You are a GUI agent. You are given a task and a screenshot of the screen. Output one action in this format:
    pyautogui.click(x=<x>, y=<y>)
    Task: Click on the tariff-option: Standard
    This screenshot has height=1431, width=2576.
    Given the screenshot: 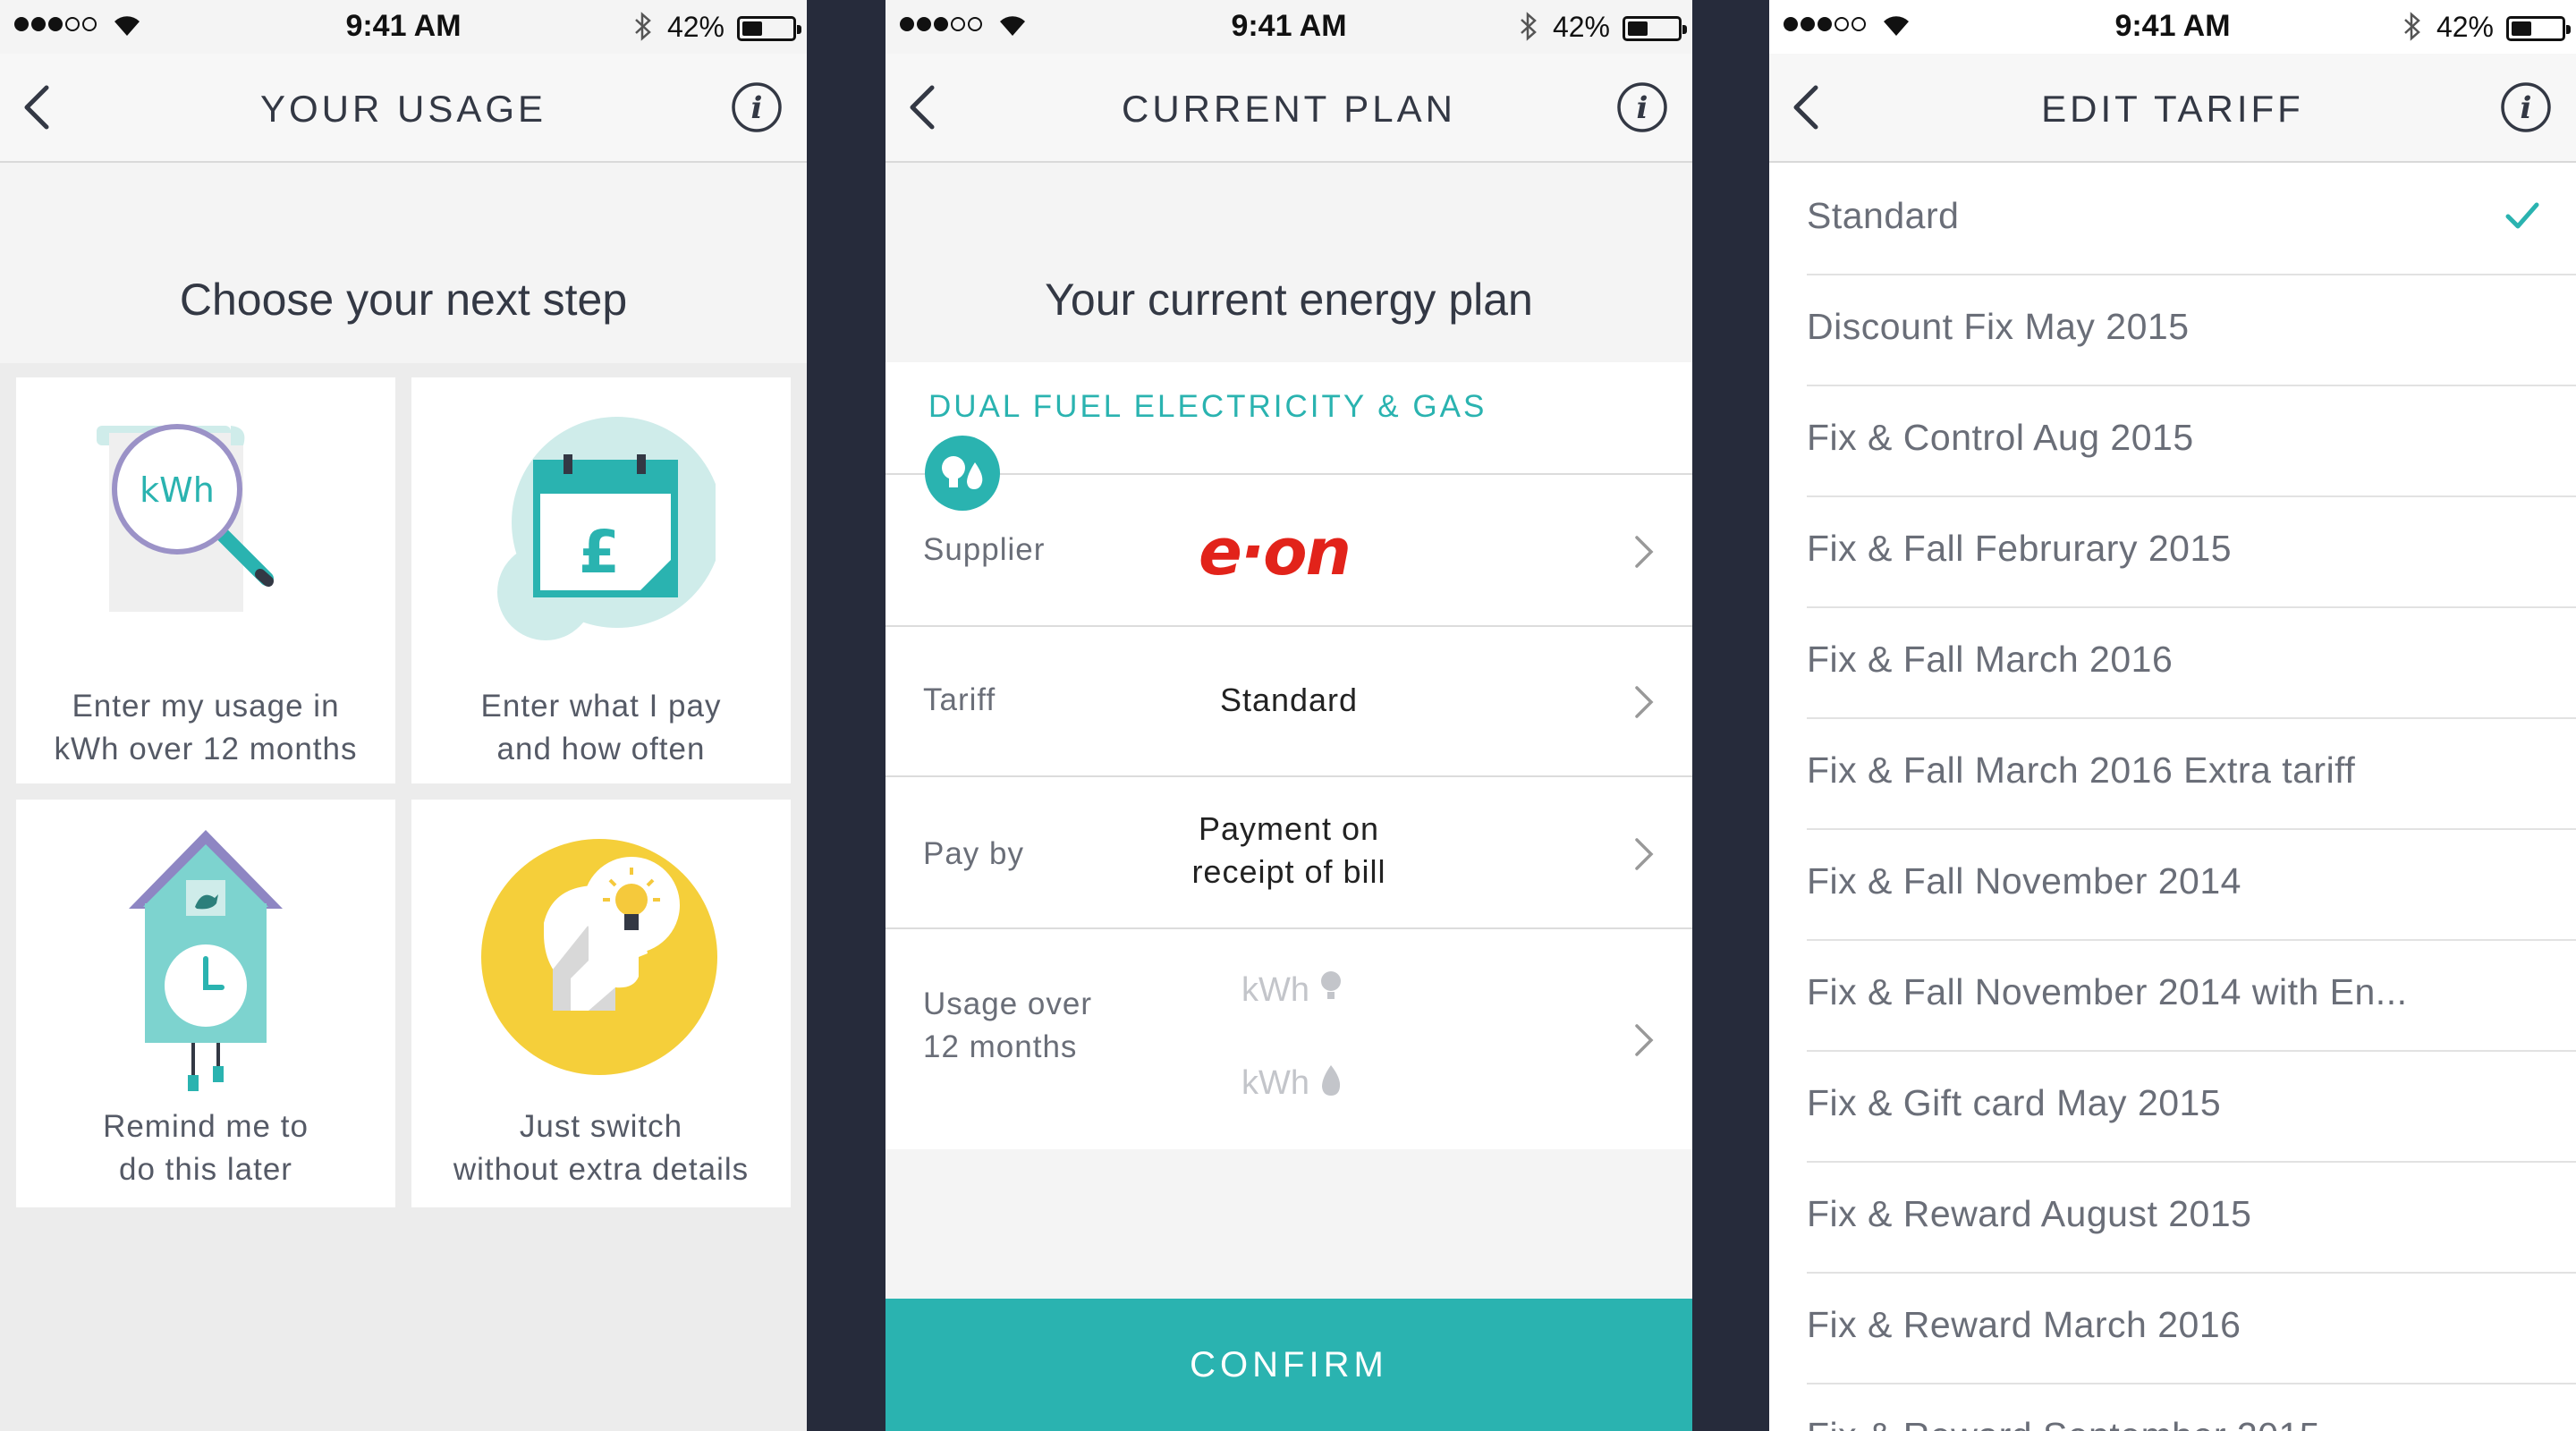 What is the action you would take?
    pyautogui.click(x=2191, y=220)
    